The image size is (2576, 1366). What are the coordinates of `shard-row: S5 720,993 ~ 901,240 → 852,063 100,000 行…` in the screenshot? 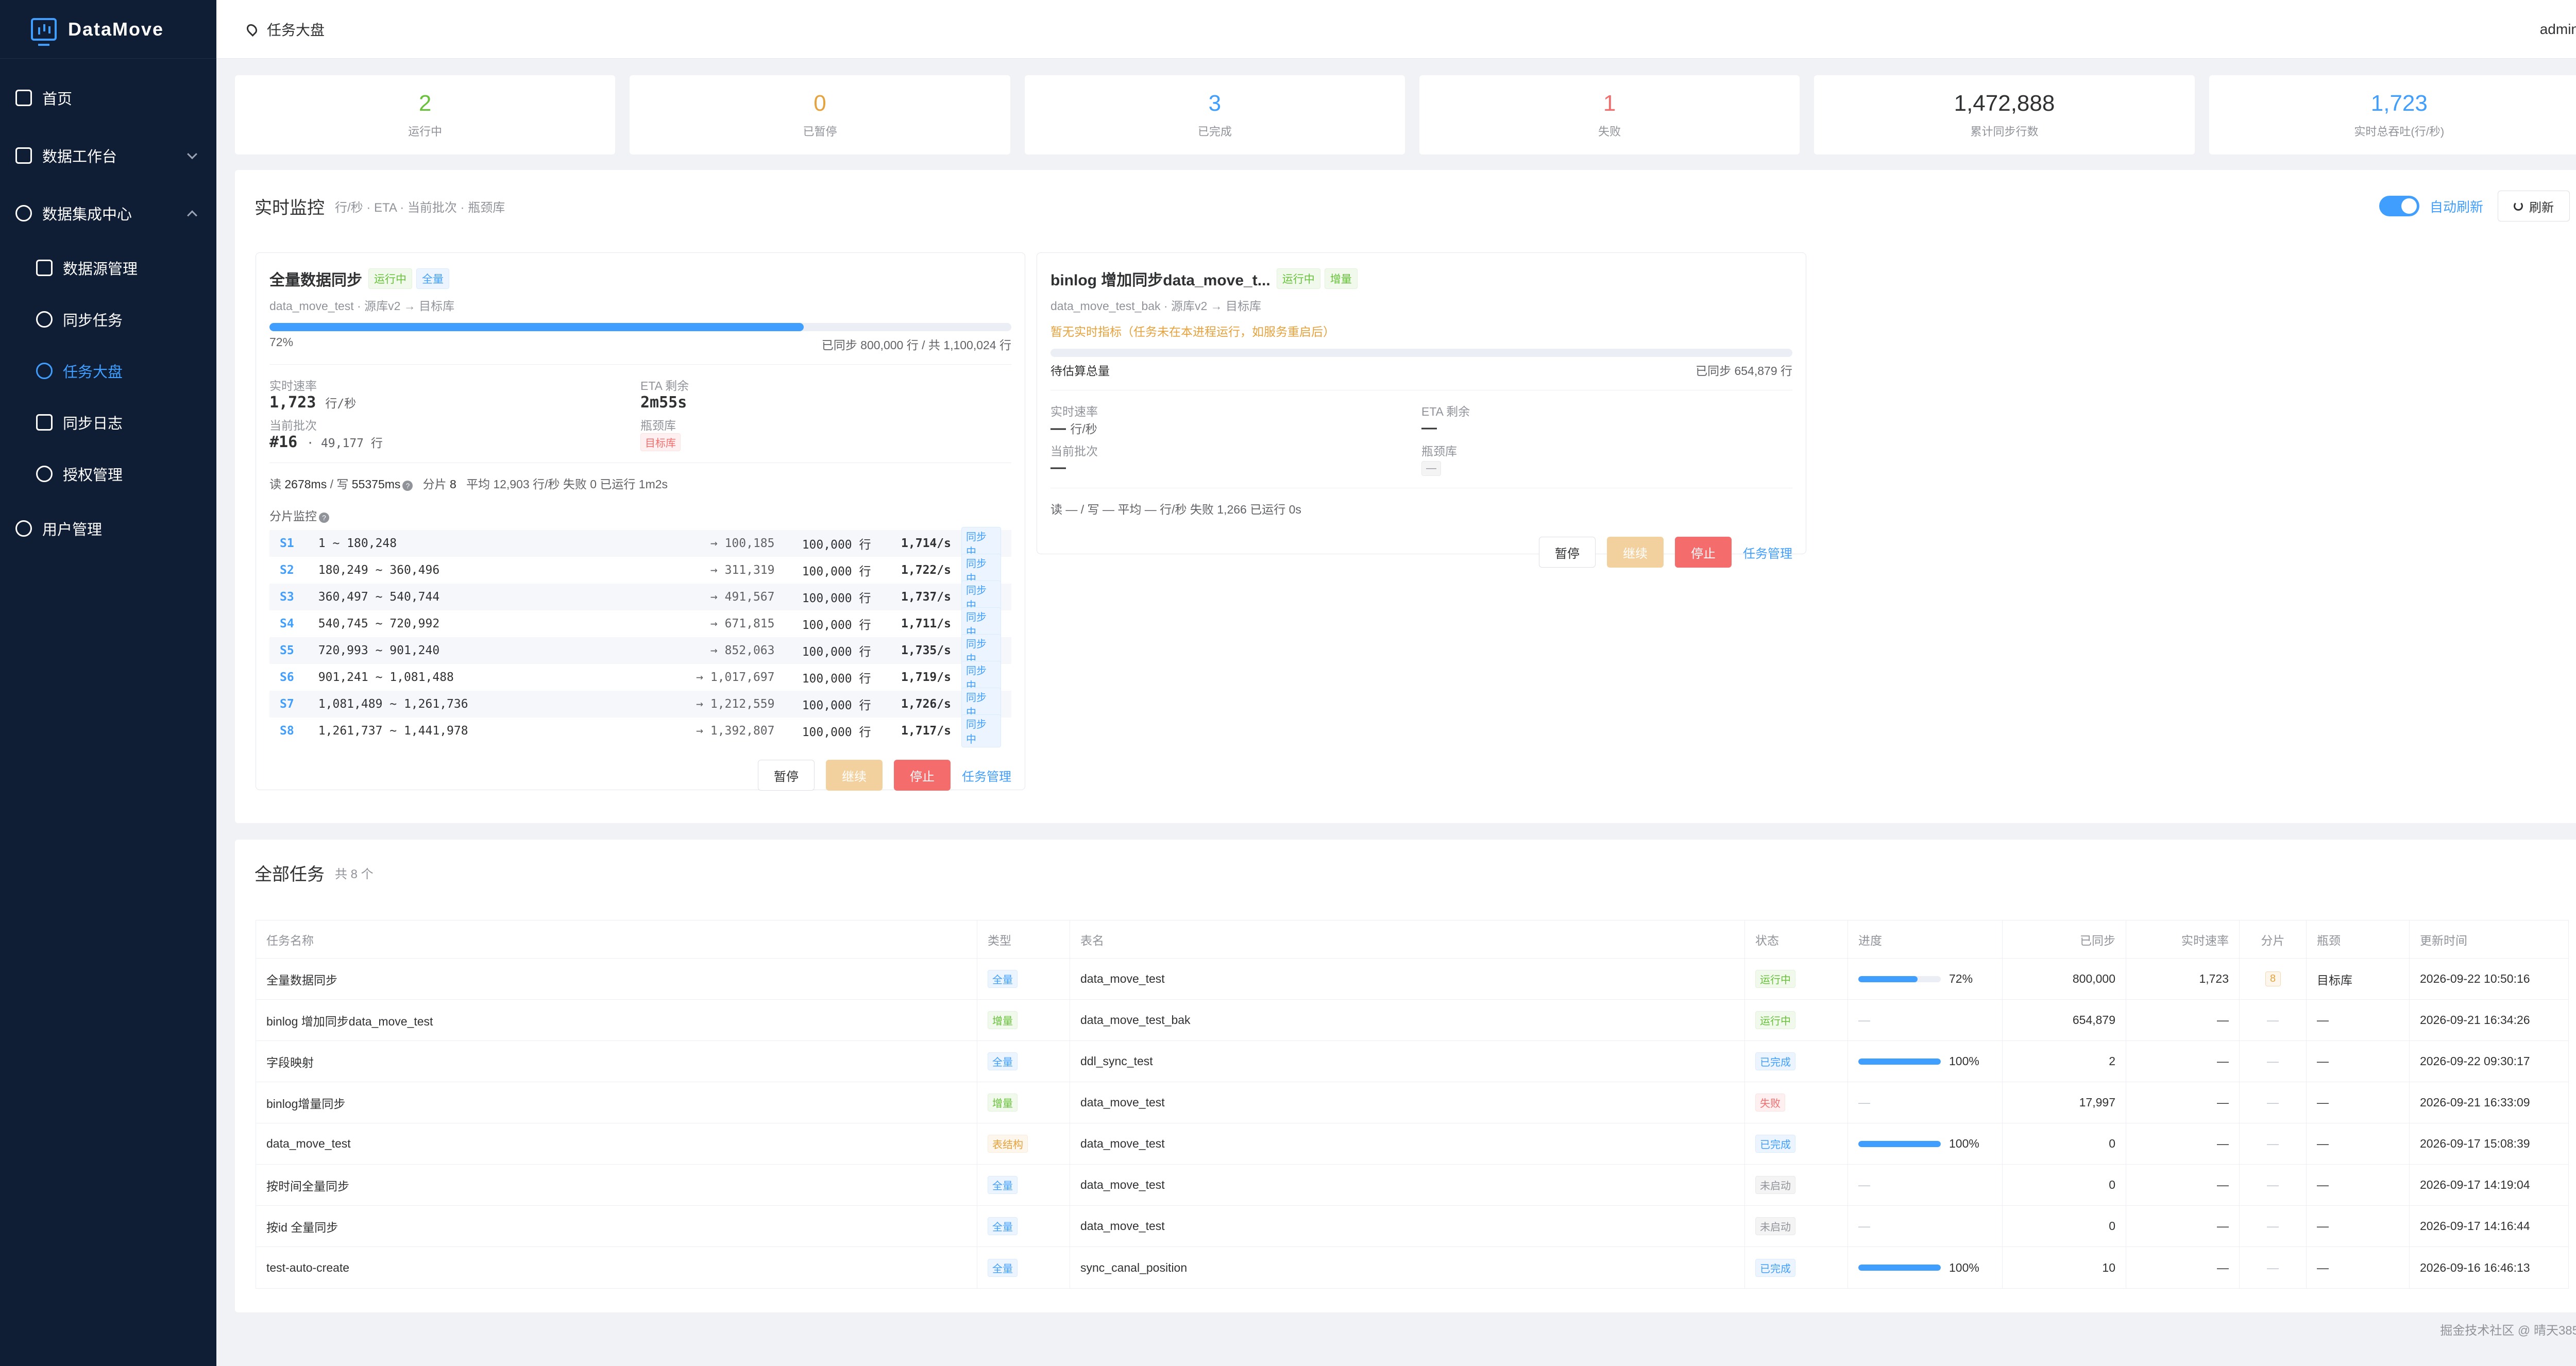 It's located at (640, 650).